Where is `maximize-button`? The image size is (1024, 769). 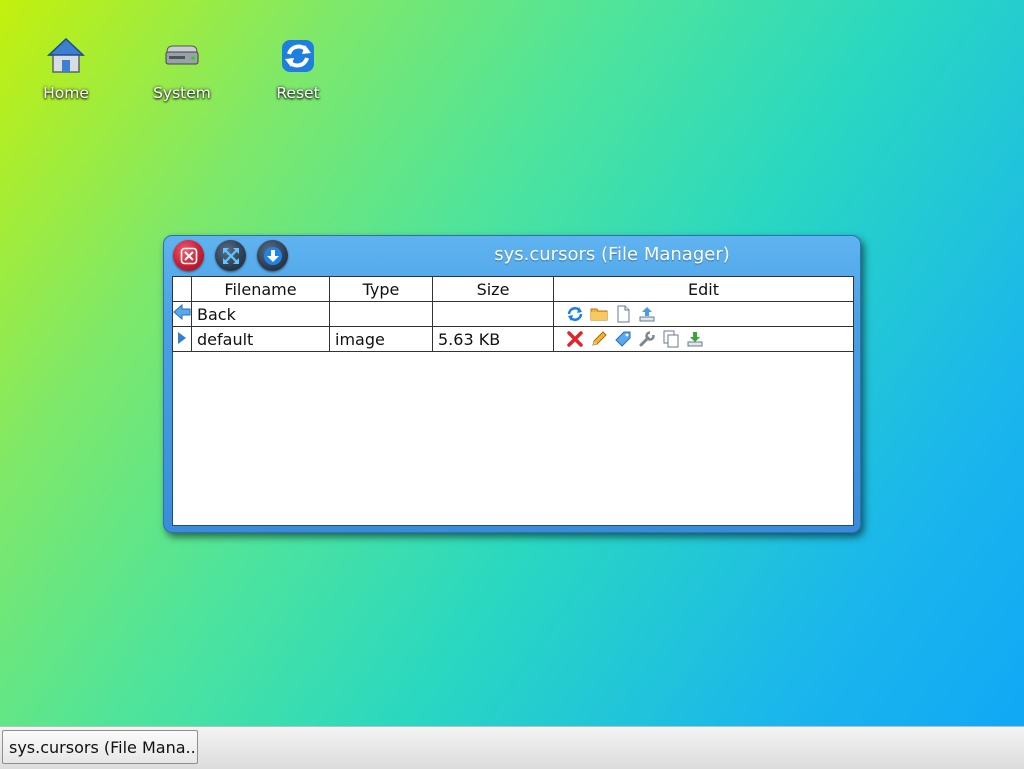
maximize-button is located at coordinates (230, 255).